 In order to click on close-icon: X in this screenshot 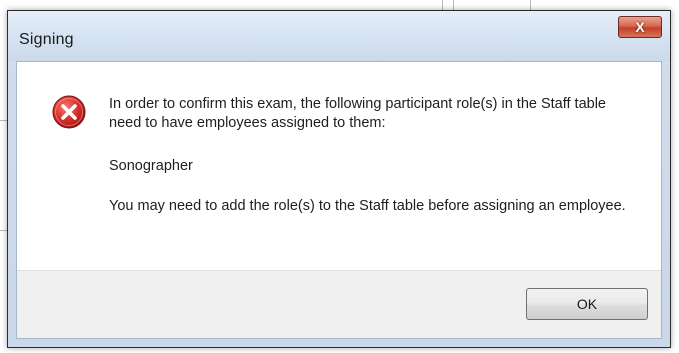, I will do `click(640, 27)`.